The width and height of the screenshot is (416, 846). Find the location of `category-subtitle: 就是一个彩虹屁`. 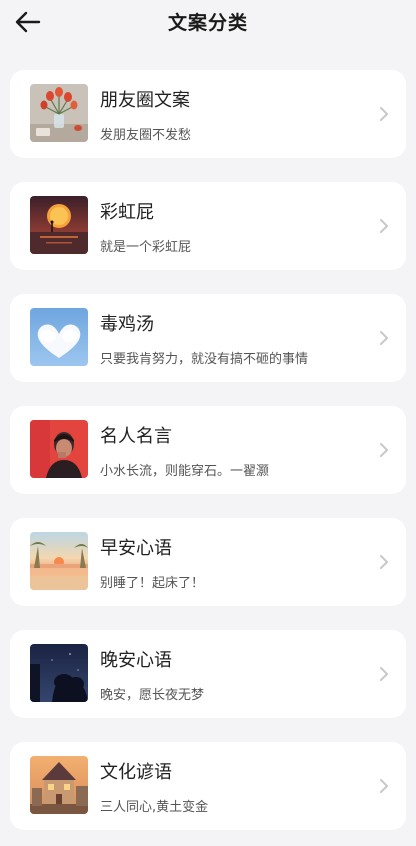

category-subtitle: 就是一个彩虹屁 is located at coordinates (146, 247).